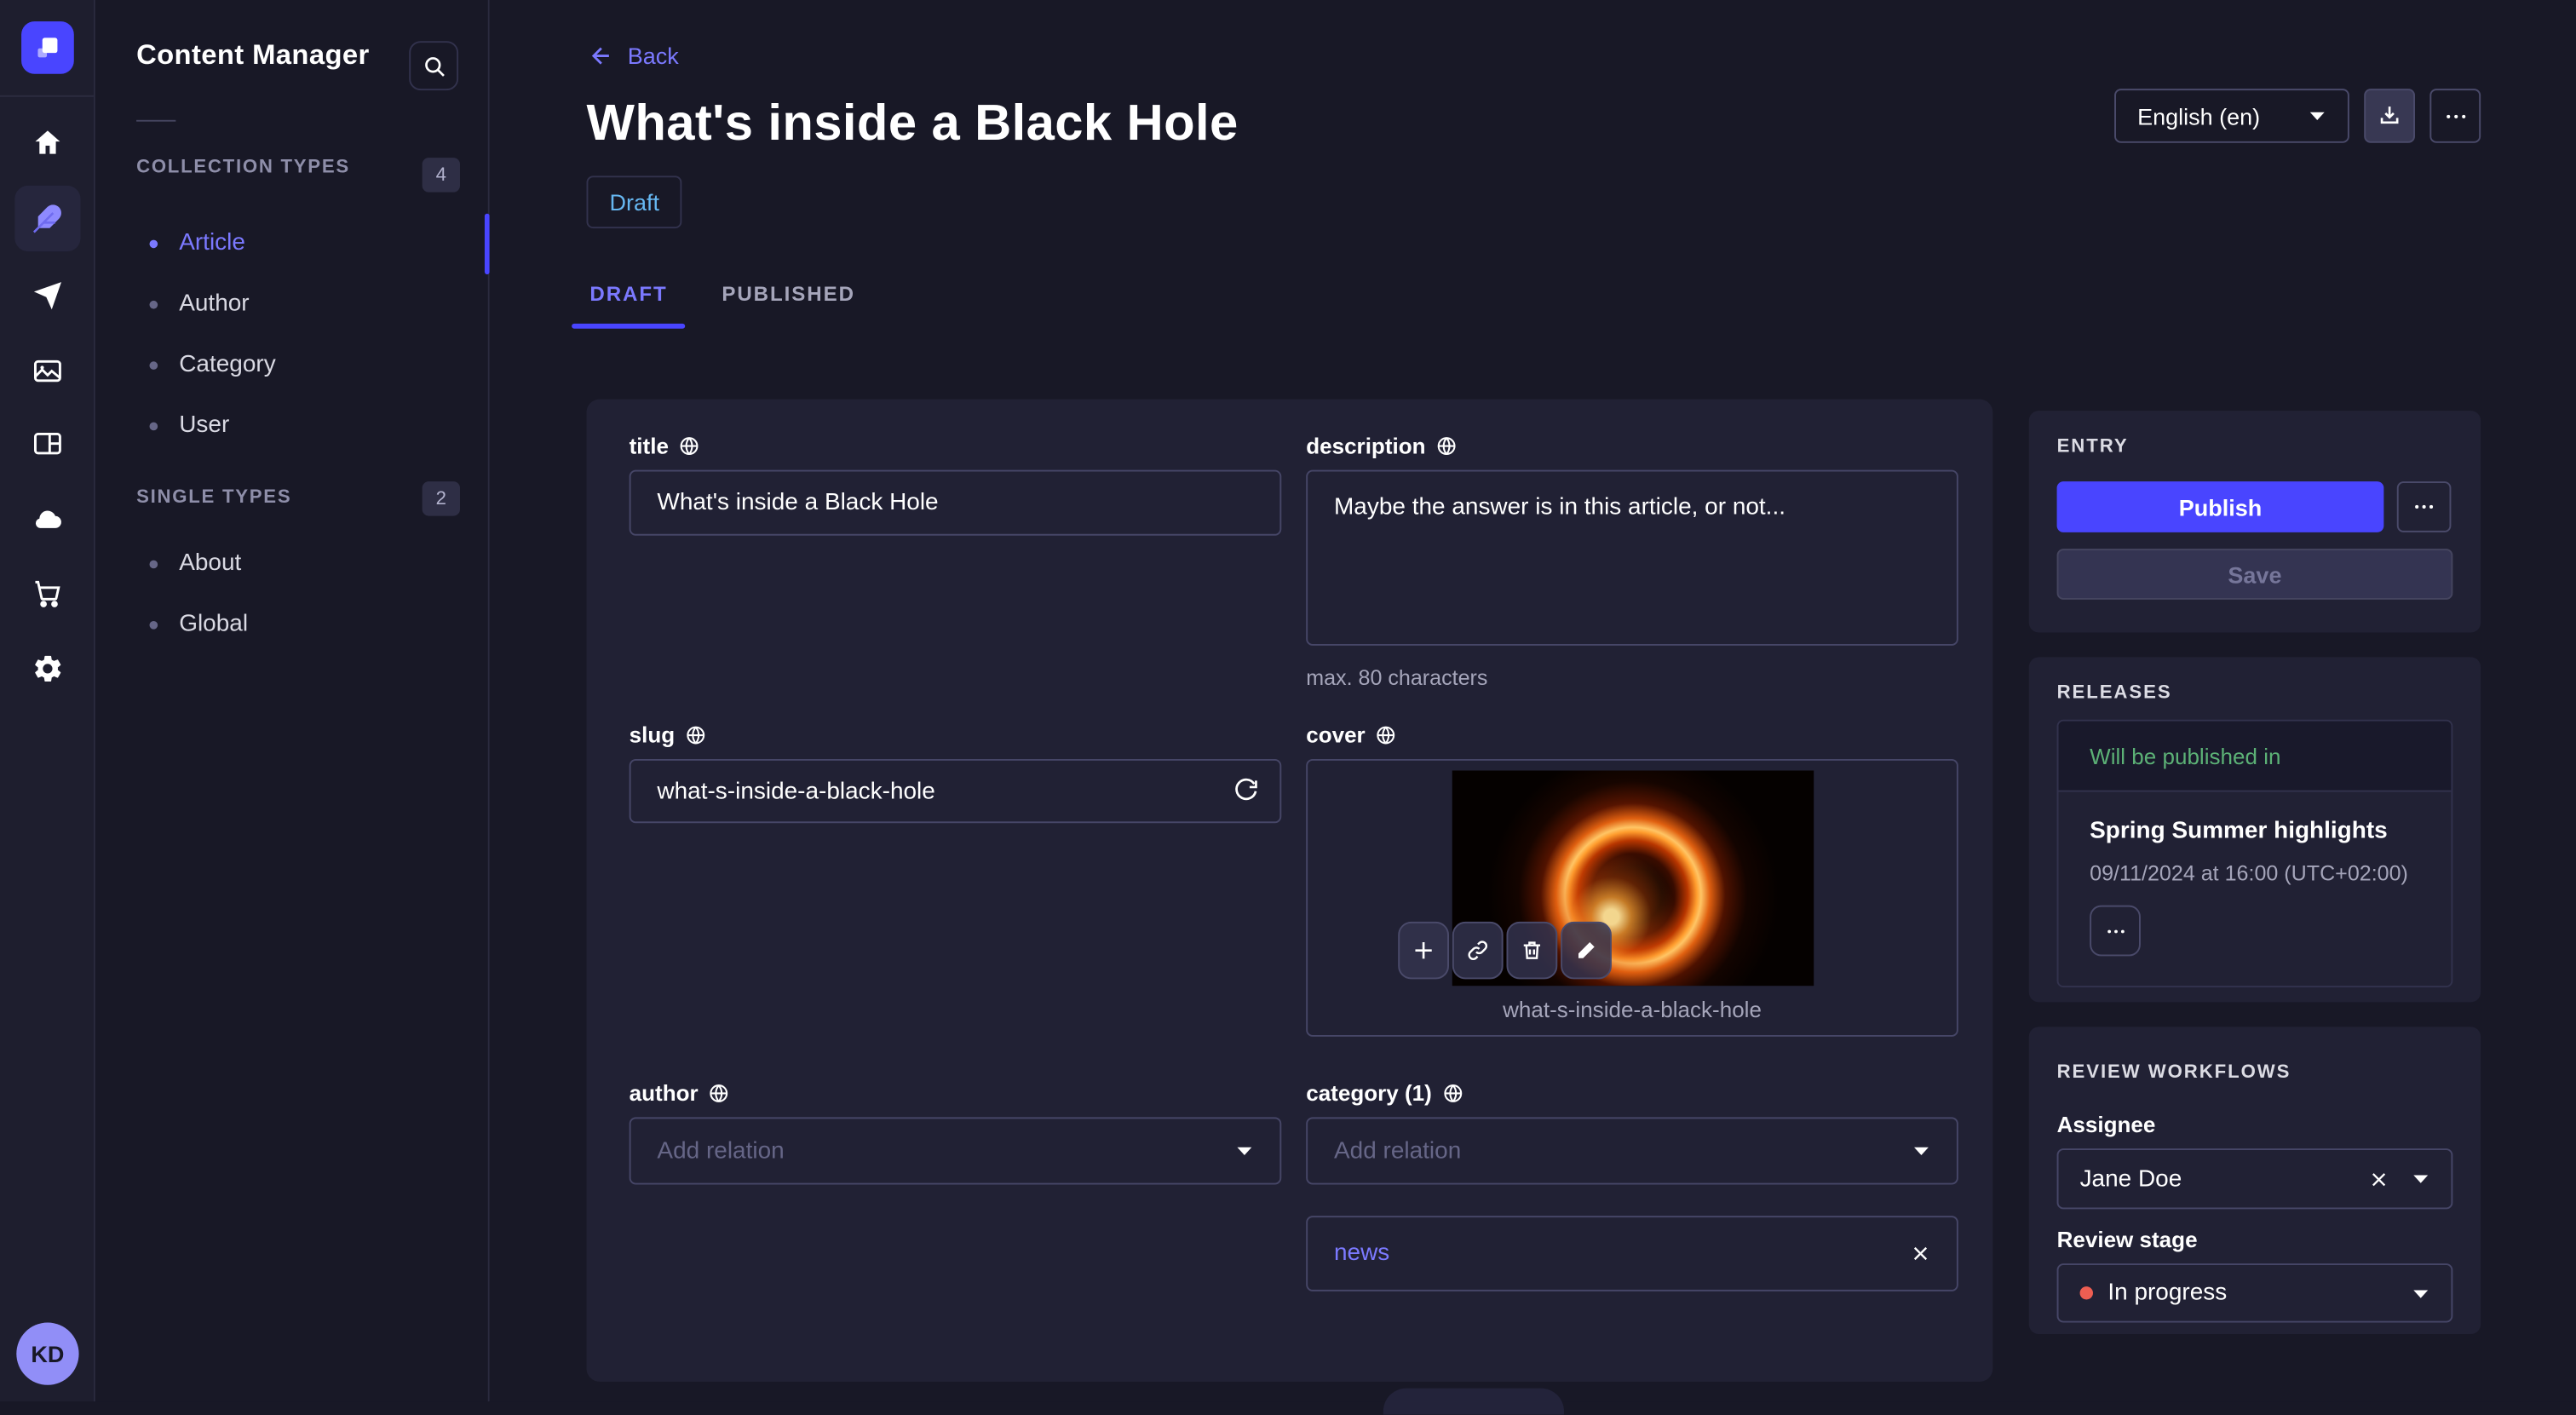 Image resolution: width=2576 pixels, height=1415 pixels. I want to click on save-button: Save, so click(2255, 574).